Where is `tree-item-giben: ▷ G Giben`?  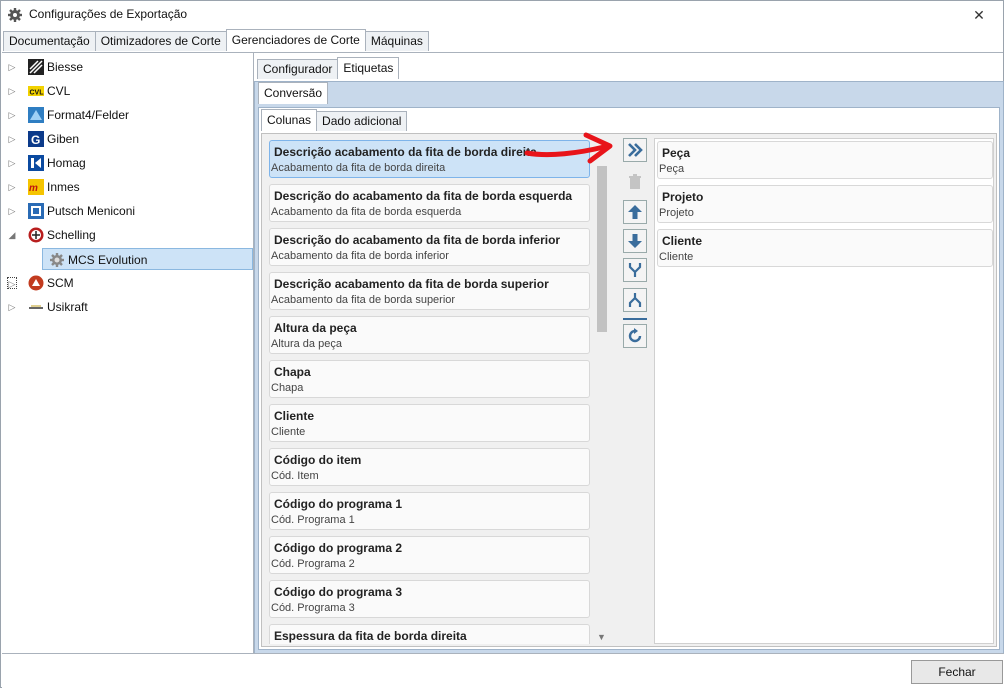 tree-item-giben: ▷ G Giben is located at coordinates (128, 139).